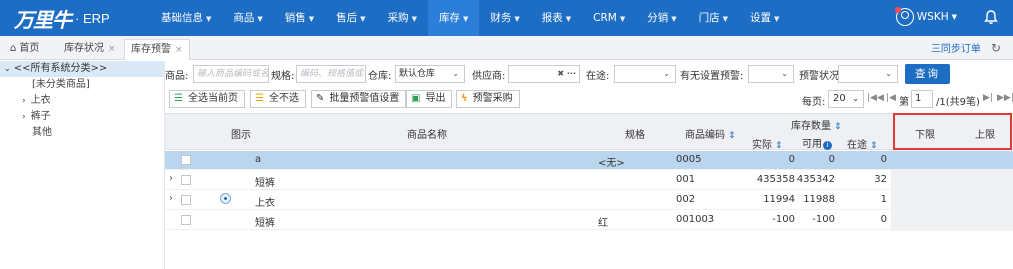  What do you see at coordinates (891, 98) in the screenshot?
I see `prev-page-icon: |◀` at bounding box center [891, 98].